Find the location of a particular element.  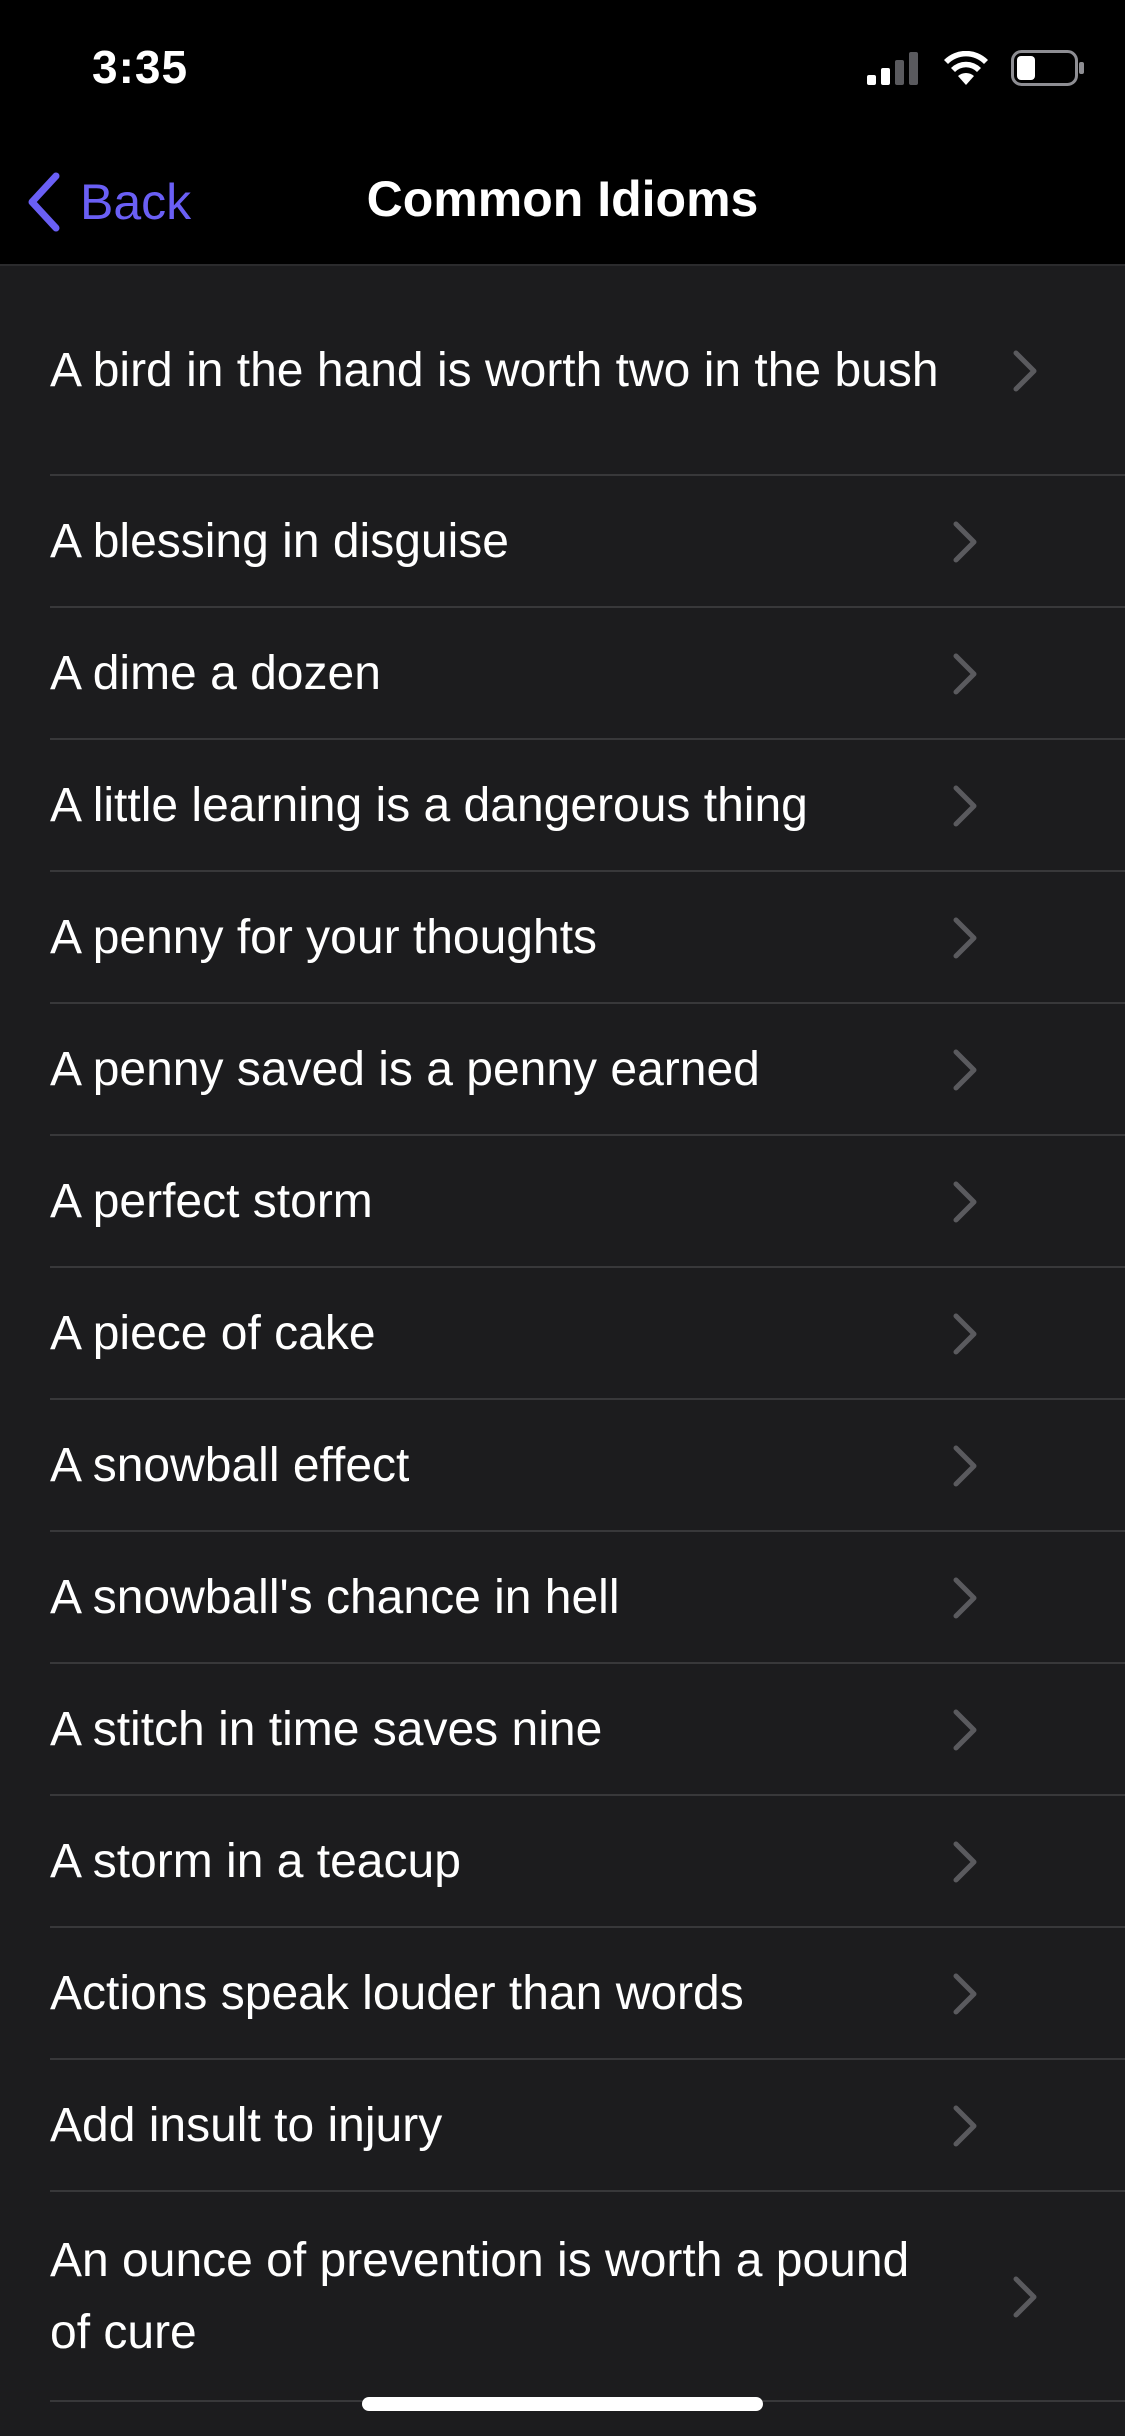

list-item-label: A little learning is a dangerous thing is located at coordinates (429, 805).